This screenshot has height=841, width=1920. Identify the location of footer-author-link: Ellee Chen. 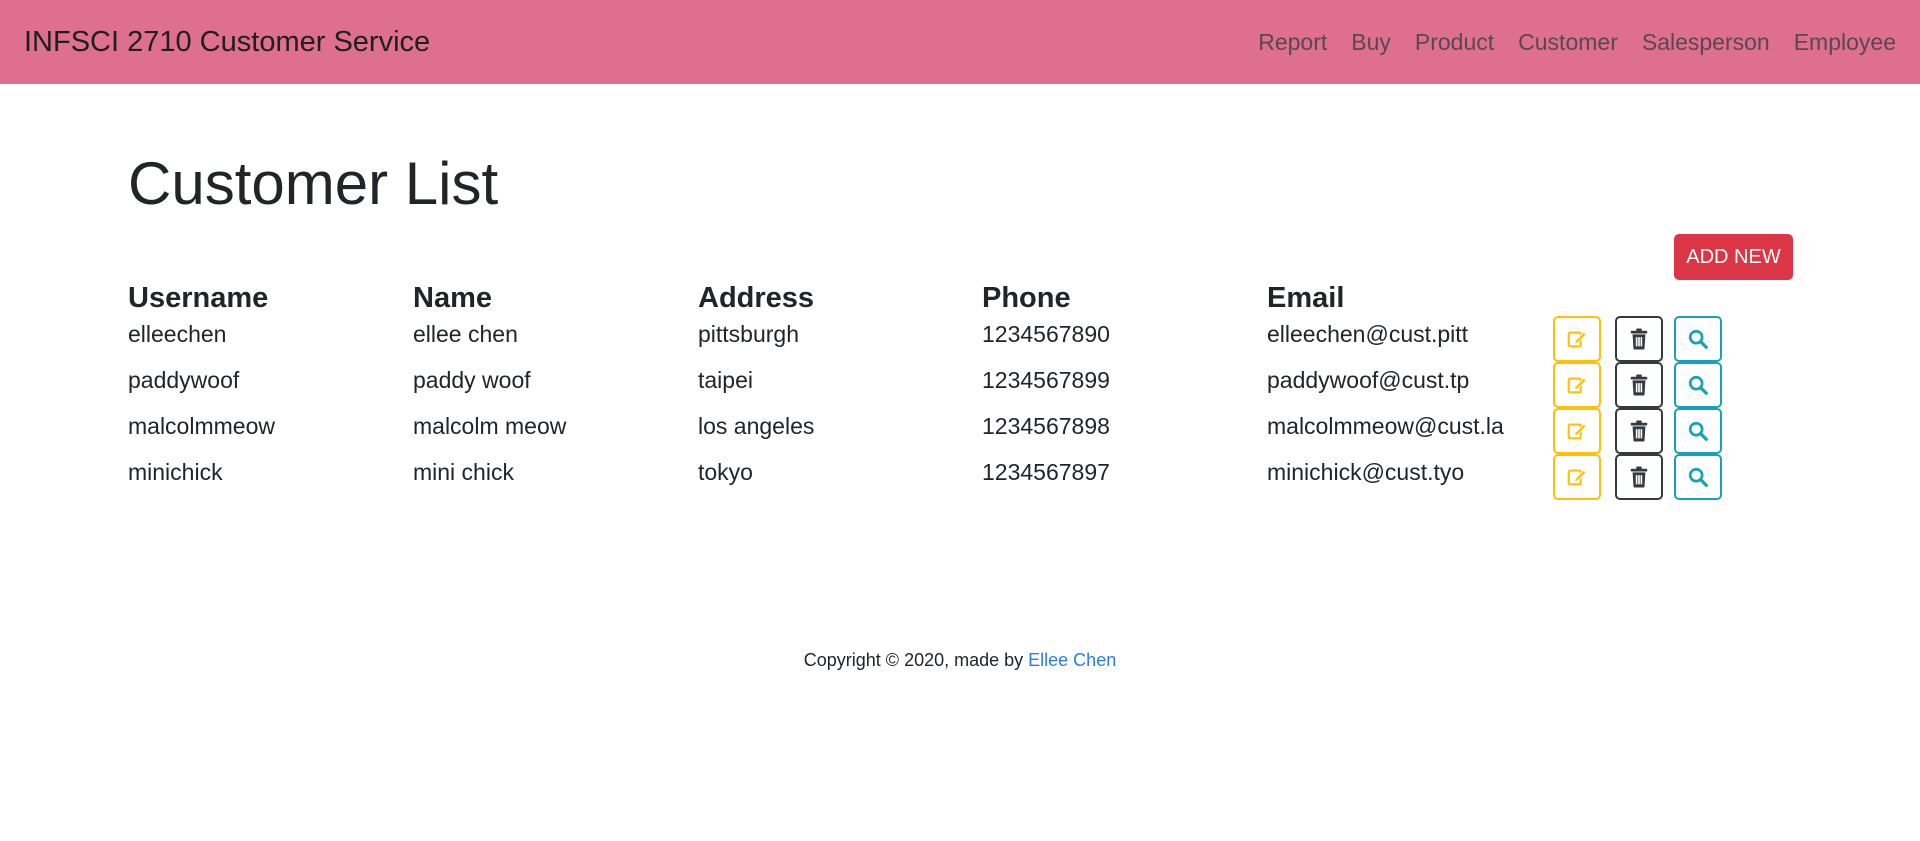
(1072, 660).